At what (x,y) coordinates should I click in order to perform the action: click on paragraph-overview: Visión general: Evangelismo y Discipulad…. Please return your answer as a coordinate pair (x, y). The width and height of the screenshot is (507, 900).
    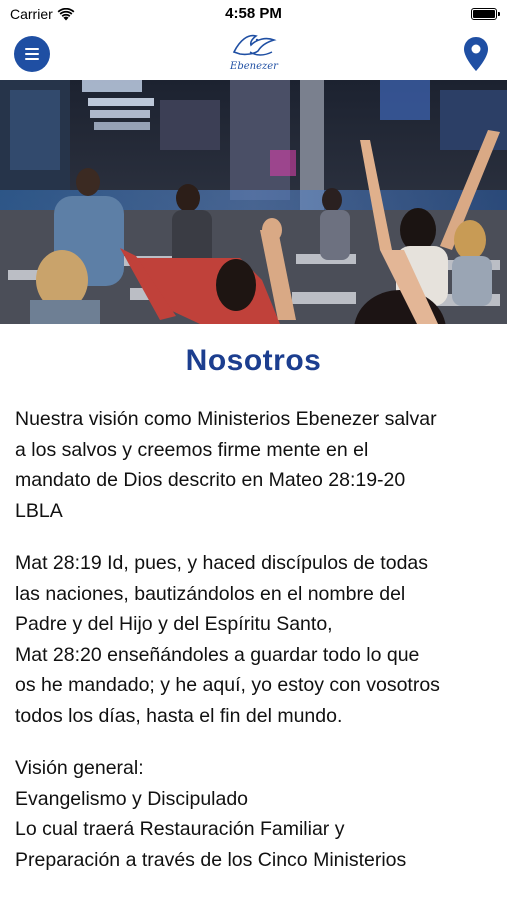
    Looking at the image, I should click on (253, 814).